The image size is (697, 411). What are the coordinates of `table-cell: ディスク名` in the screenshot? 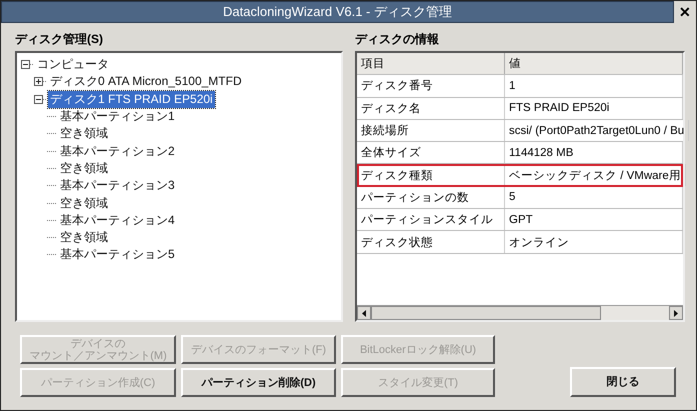 It's located at (431, 108).